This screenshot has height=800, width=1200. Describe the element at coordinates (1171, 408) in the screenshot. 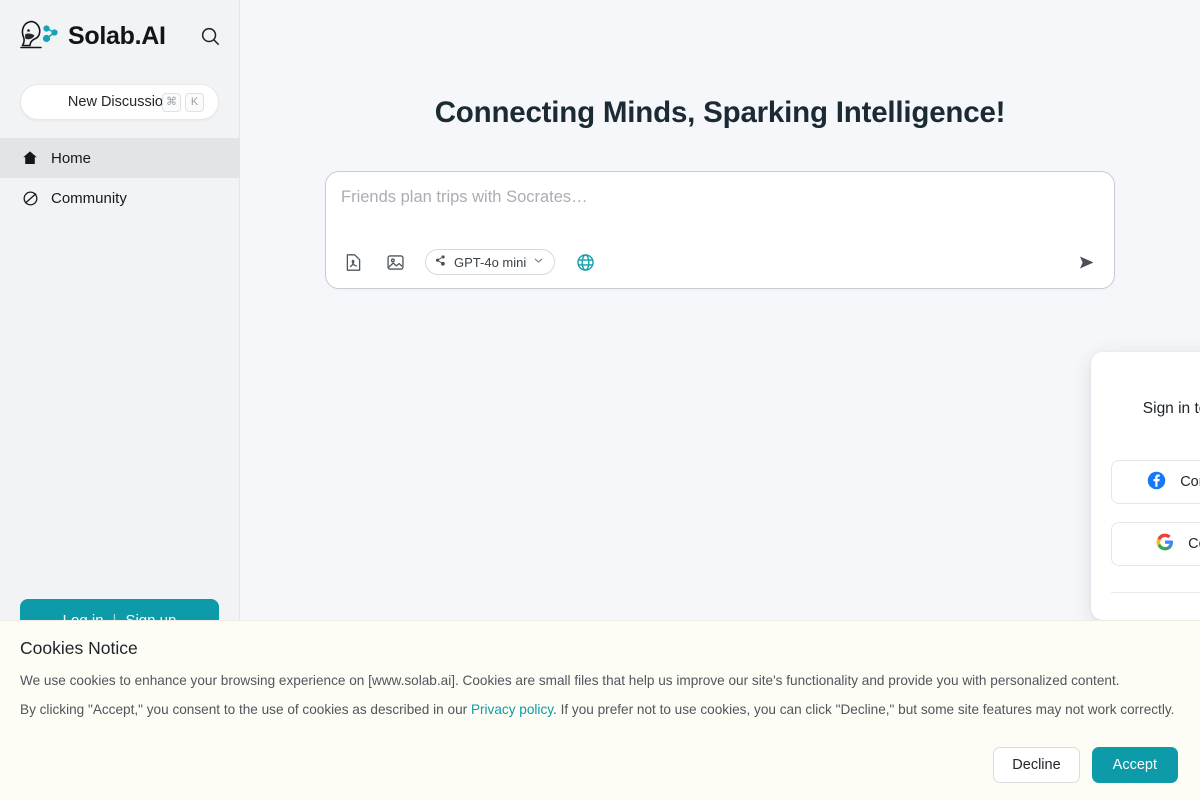

I see `signin-modal-title: Sign in to discover more and connect` at that location.